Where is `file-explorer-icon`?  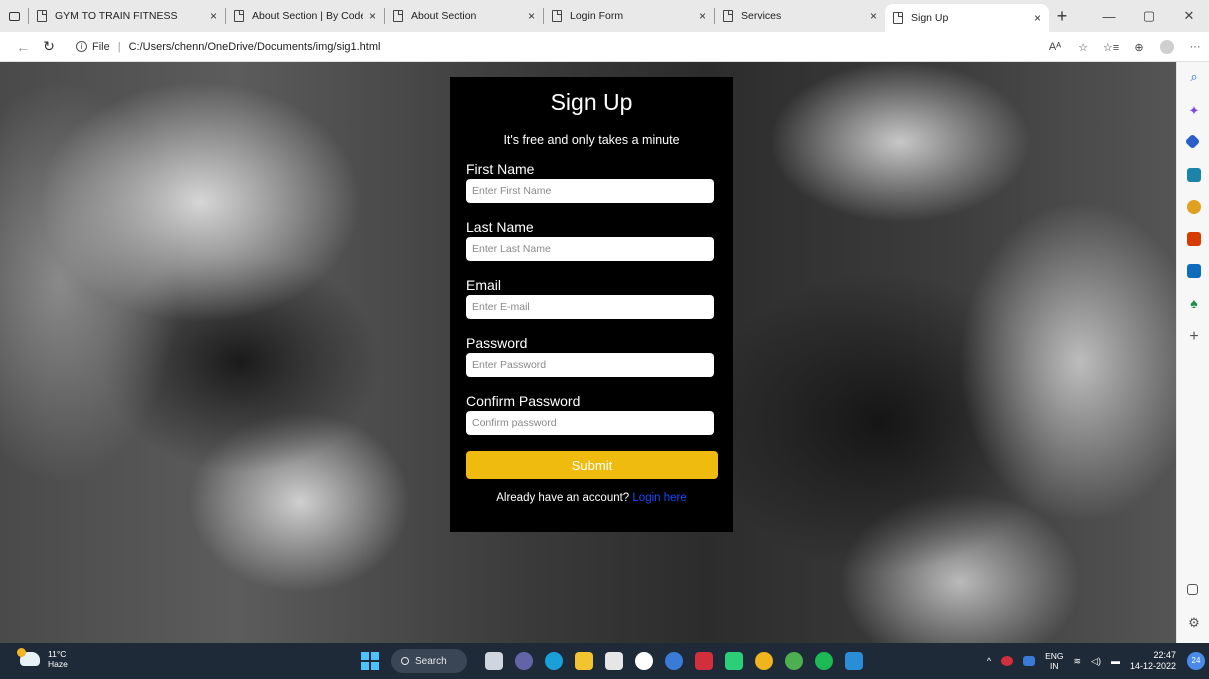 file-explorer-icon is located at coordinates (584, 661).